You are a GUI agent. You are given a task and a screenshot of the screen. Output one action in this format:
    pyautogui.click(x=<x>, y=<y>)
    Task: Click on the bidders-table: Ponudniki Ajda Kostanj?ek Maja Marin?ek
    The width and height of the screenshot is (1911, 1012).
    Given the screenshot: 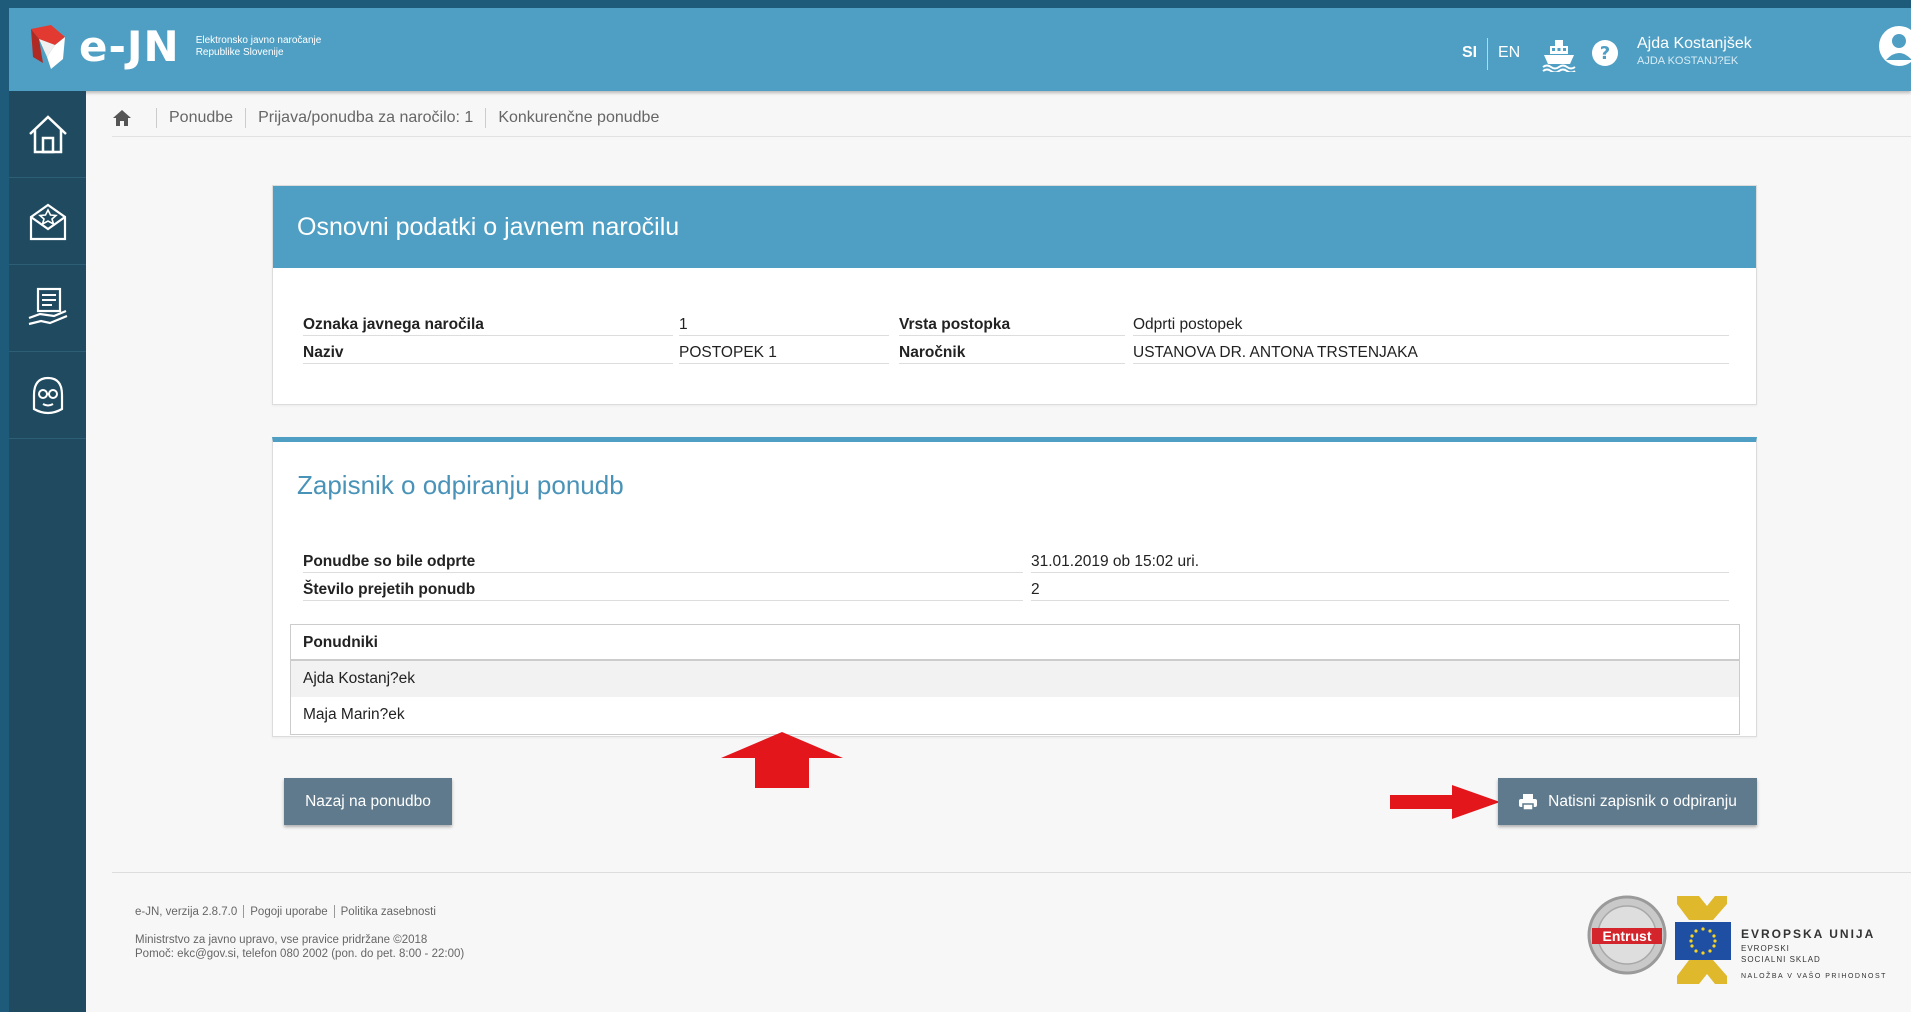 What is the action you would take?
    pyautogui.click(x=1015, y=679)
    